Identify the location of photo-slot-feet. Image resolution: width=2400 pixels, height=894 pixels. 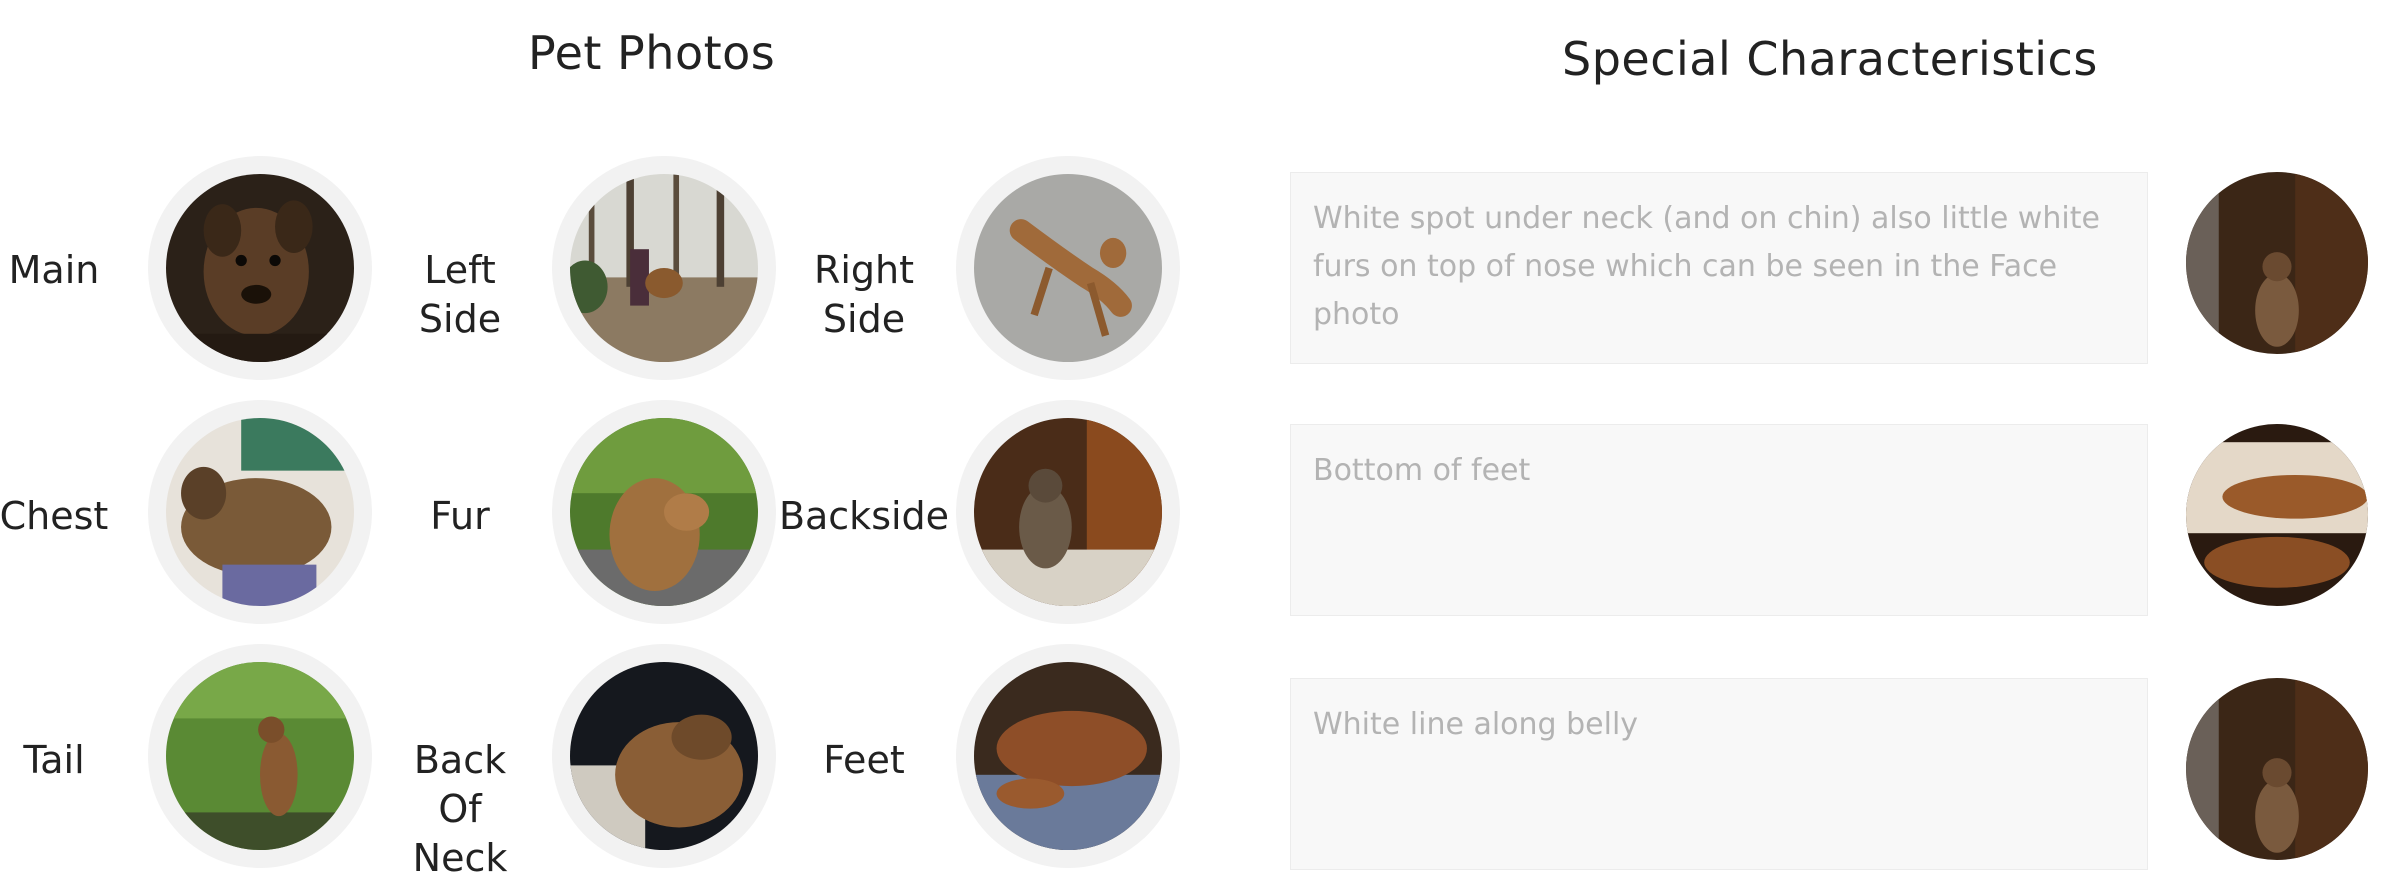
(1068, 756).